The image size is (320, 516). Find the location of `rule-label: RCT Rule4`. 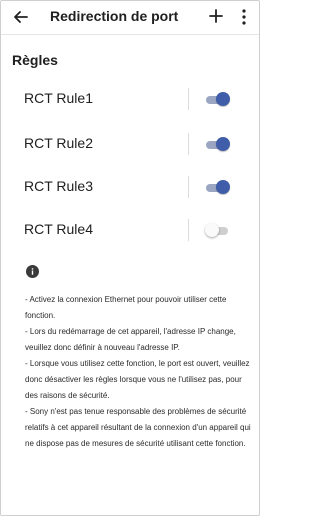

rule-label: RCT Rule4 is located at coordinates (58, 229).